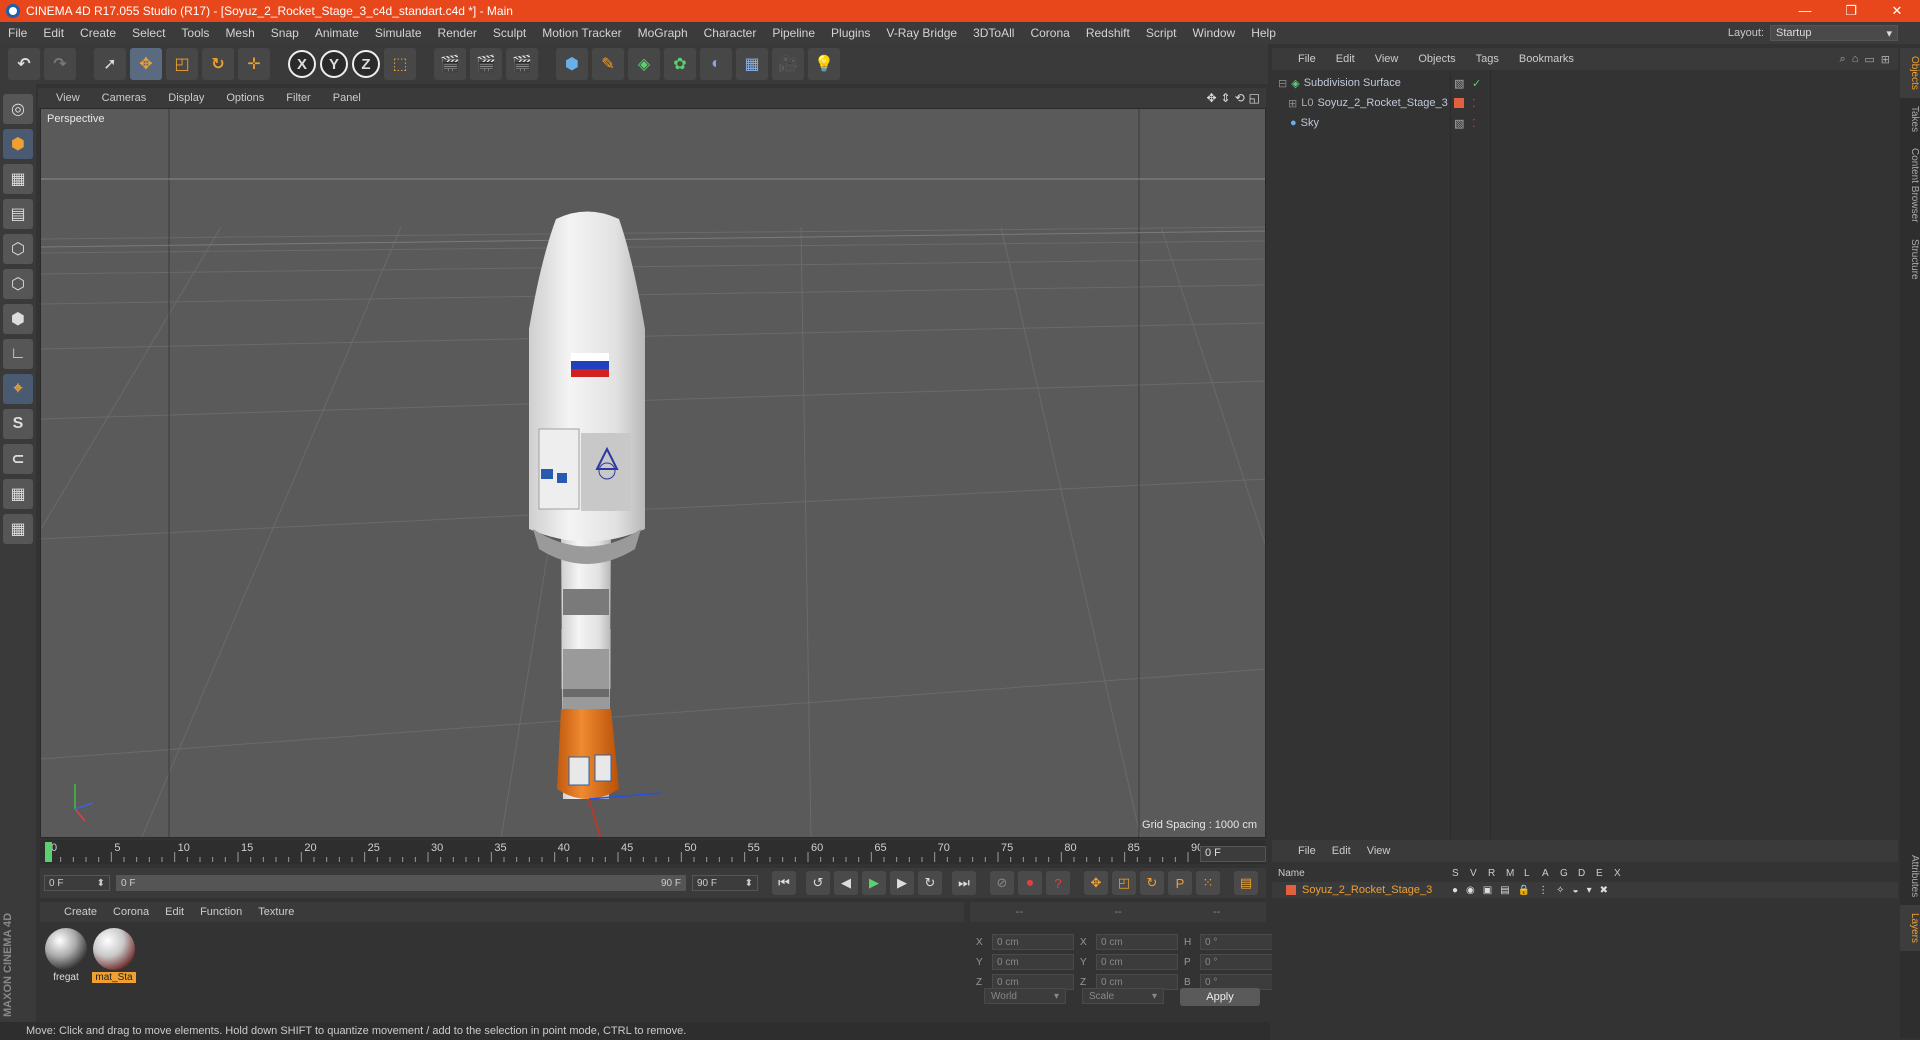 The image size is (1920, 1040). What do you see at coordinates (1487, 890) in the screenshot?
I see `render-flag-icon: ▣` at bounding box center [1487, 890].